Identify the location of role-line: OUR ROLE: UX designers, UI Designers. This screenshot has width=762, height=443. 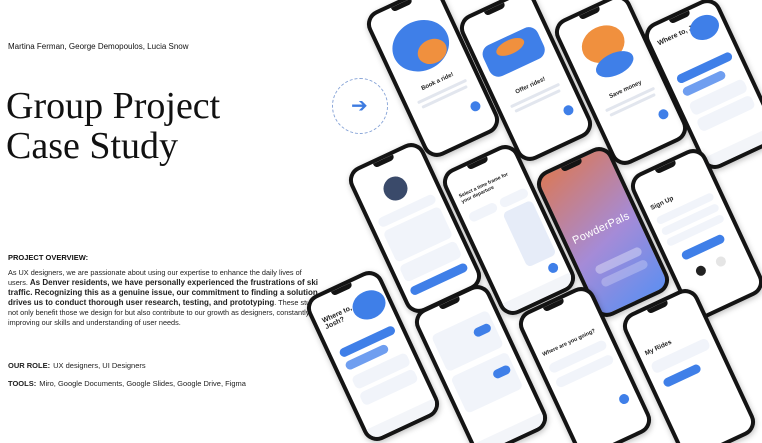
(77, 365).